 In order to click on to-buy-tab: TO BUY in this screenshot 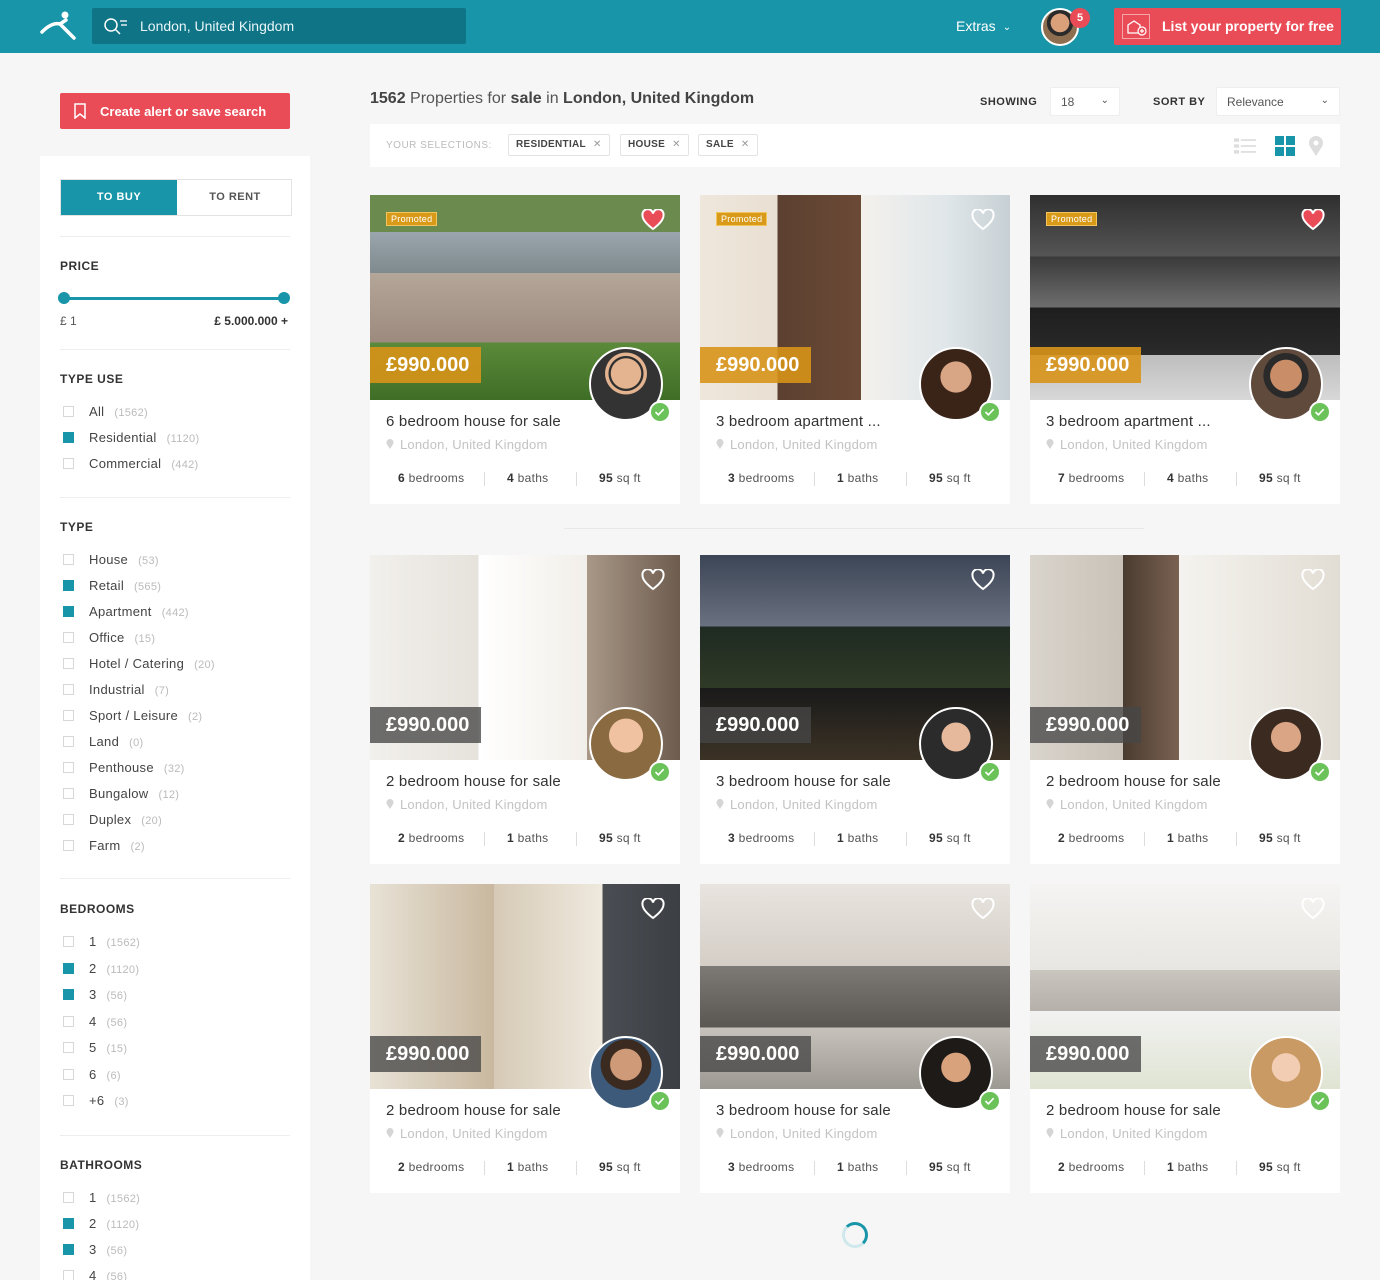, I will do `click(119, 197)`.